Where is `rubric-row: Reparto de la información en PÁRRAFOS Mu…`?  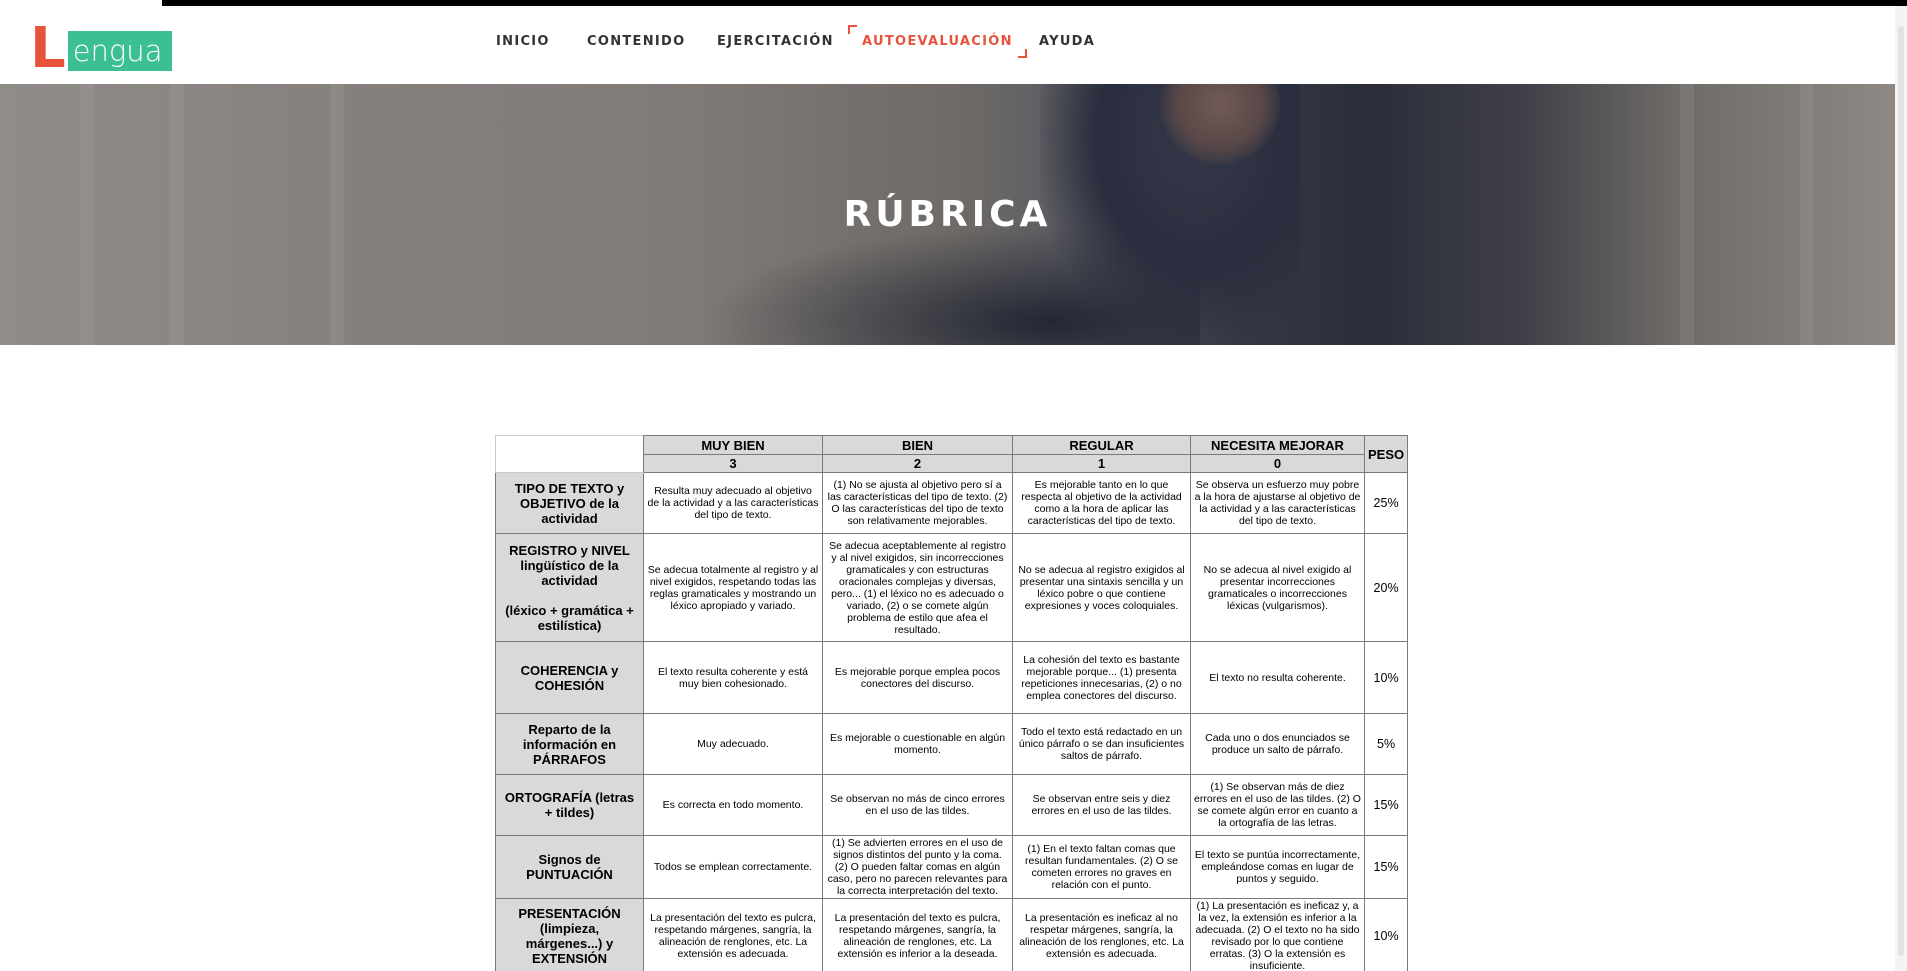
rubric-row: Reparto de la información en PÁRRAFOS Mu… is located at coordinates (952, 744).